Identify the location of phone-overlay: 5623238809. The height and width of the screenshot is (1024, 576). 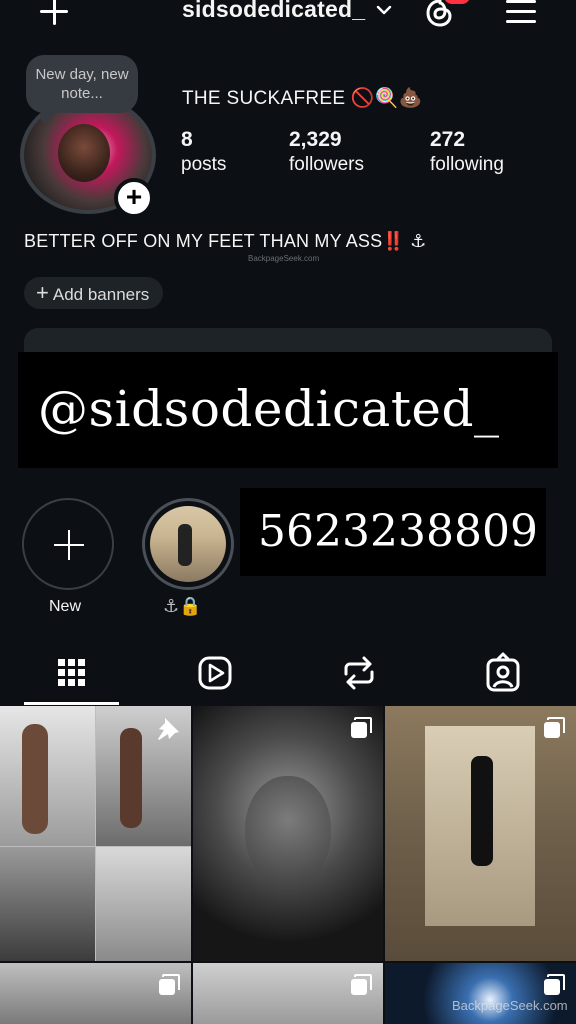
(393, 532).